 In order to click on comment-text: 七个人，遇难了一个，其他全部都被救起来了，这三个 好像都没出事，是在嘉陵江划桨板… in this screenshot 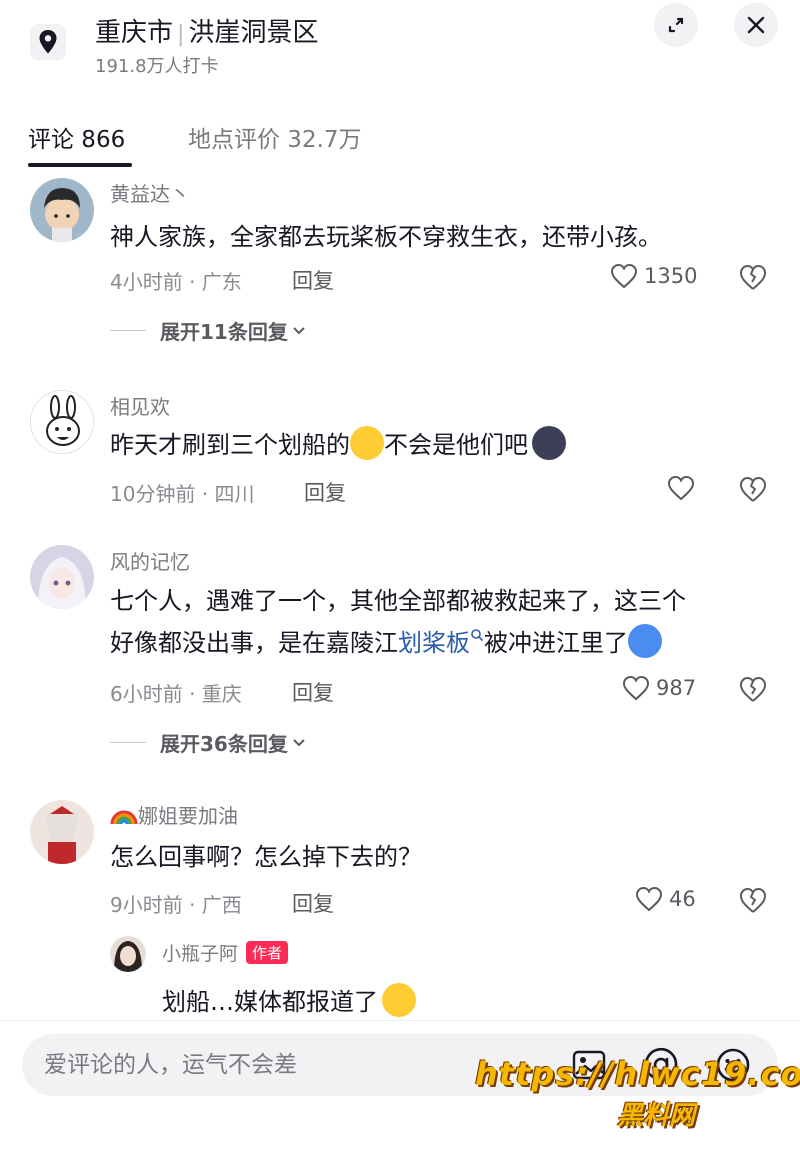, I will do `click(435, 622)`.